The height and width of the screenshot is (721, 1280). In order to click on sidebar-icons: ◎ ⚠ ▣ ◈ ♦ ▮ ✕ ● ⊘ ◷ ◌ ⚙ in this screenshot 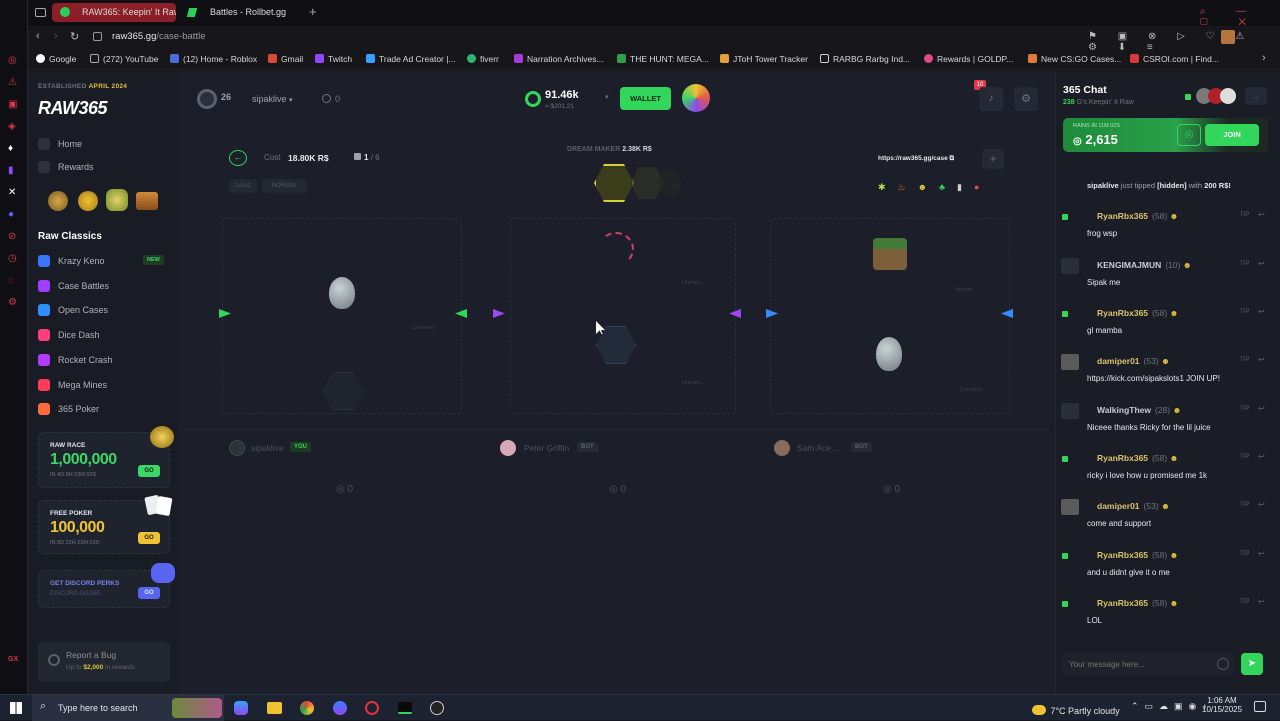, I will do `click(14, 182)`.